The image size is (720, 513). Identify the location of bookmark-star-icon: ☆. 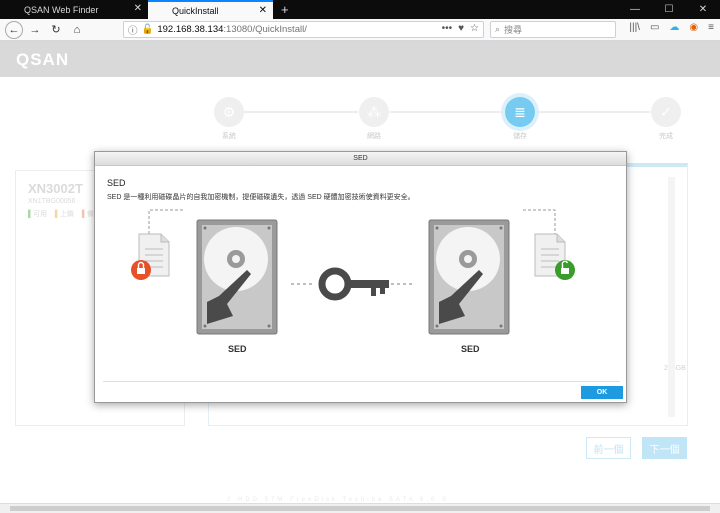
(474, 28).